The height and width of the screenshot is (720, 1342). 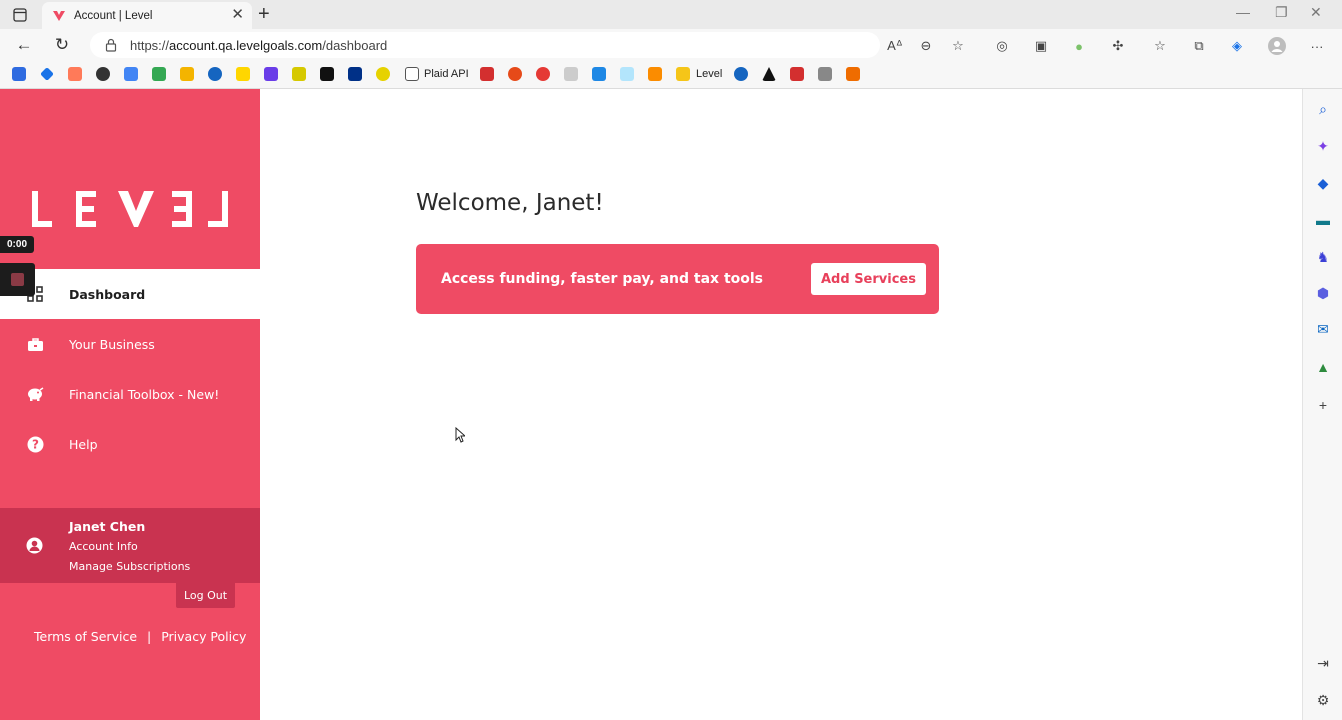 What do you see at coordinates (797, 74) in the screenshot?
I see `bookmark-26-icon` at bounding box center [797, 74].